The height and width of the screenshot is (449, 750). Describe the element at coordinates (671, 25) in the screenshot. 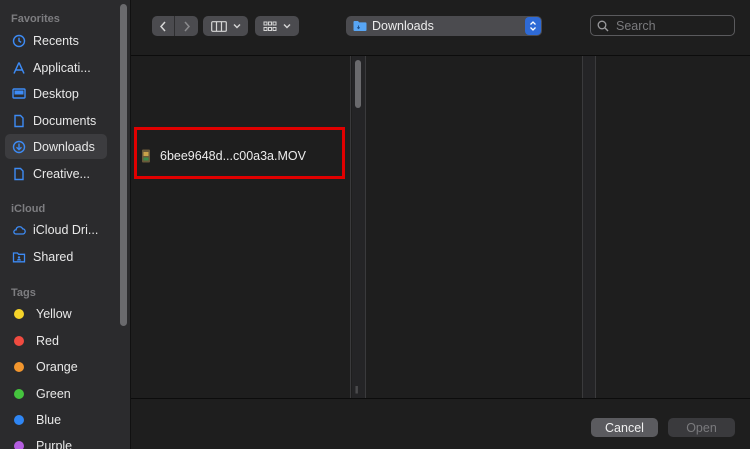

I see `search-input` at that location.